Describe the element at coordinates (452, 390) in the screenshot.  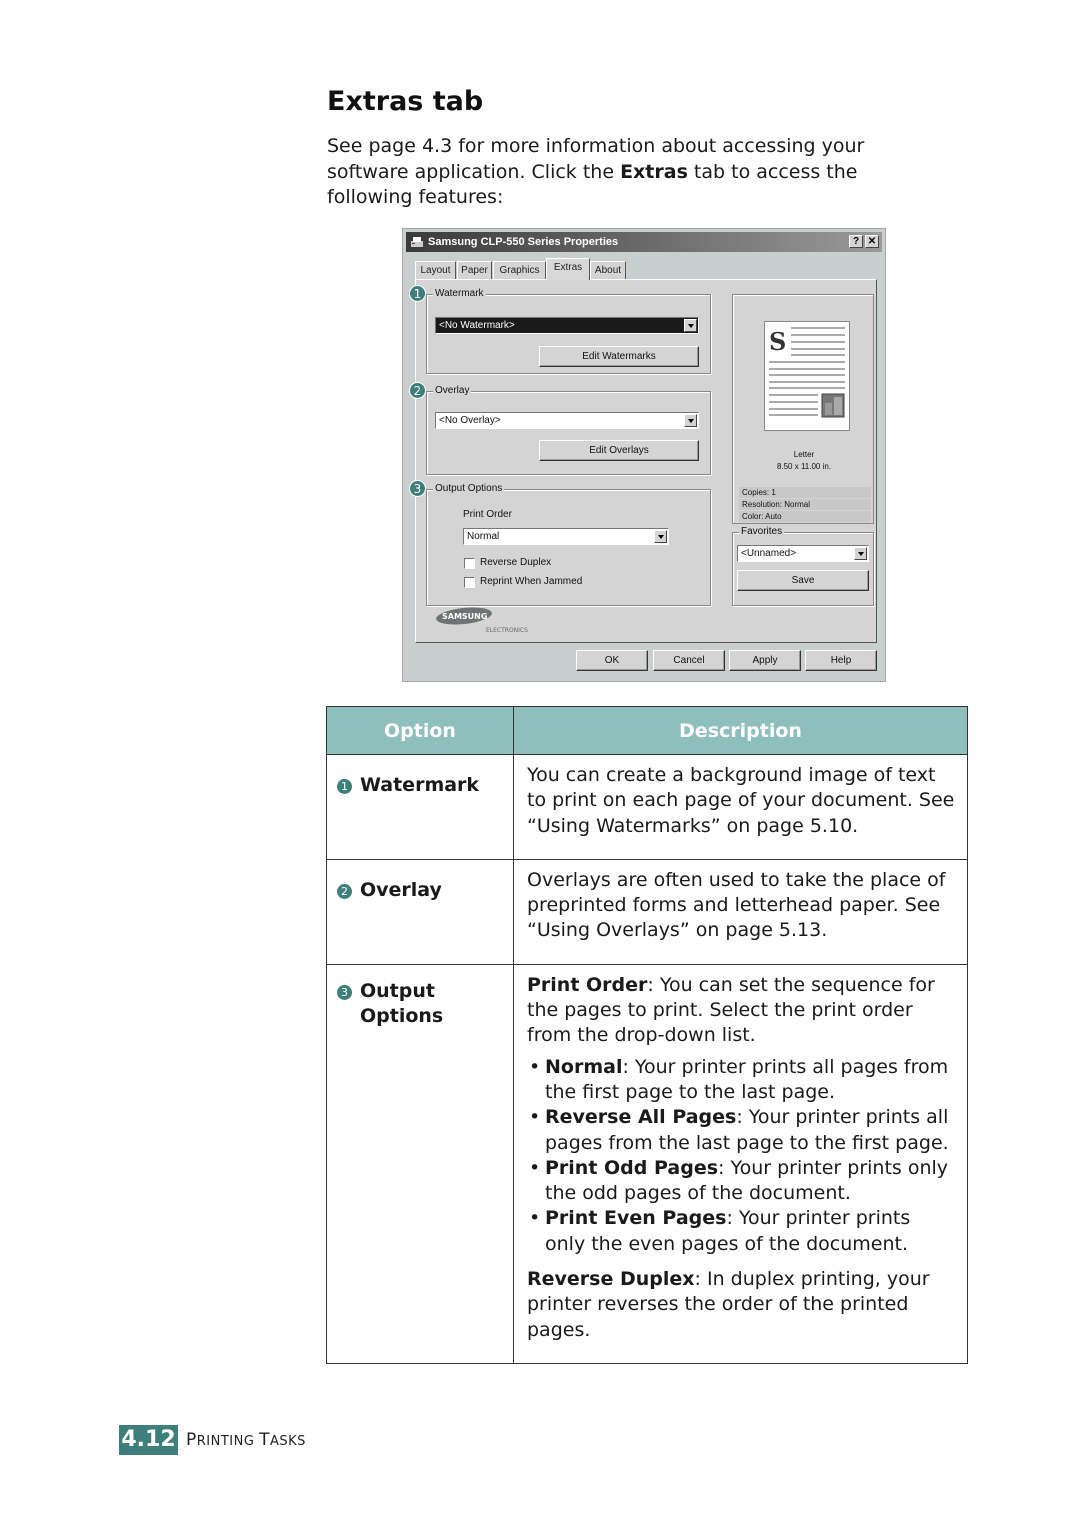
I see `overlay-label: Overlay` at that location.